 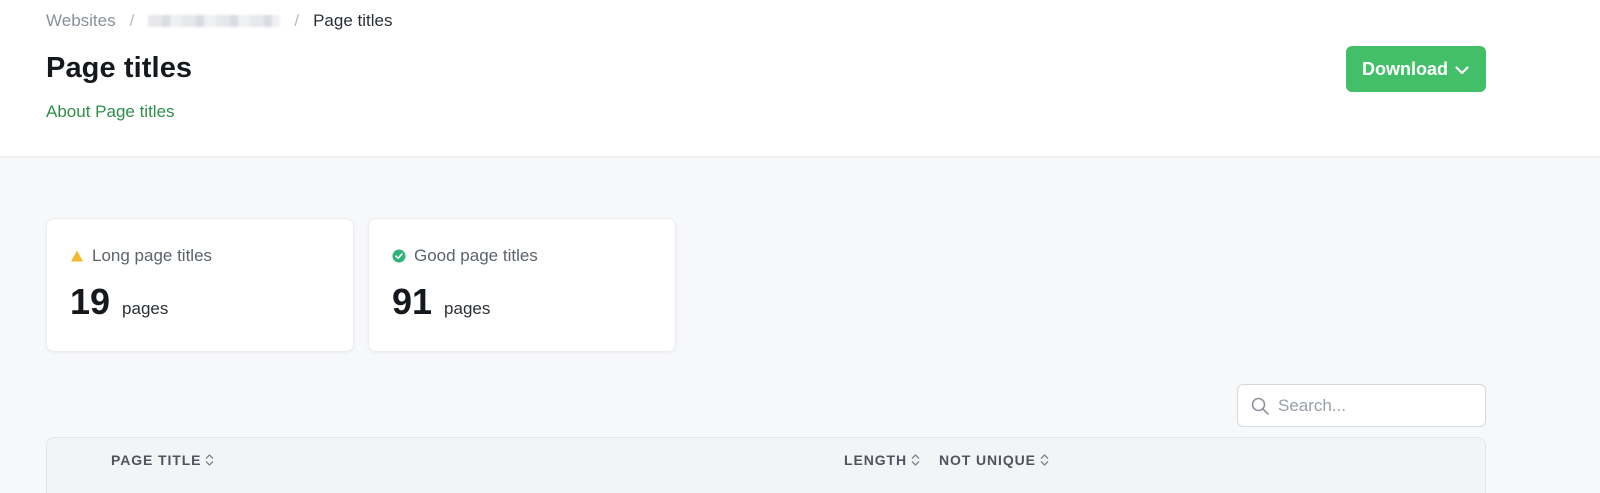 What do you see at coordinates (110, 112) in the screenshot?
I see `about-page-titles-link: About Page titles` at bounding box center [110, 112].